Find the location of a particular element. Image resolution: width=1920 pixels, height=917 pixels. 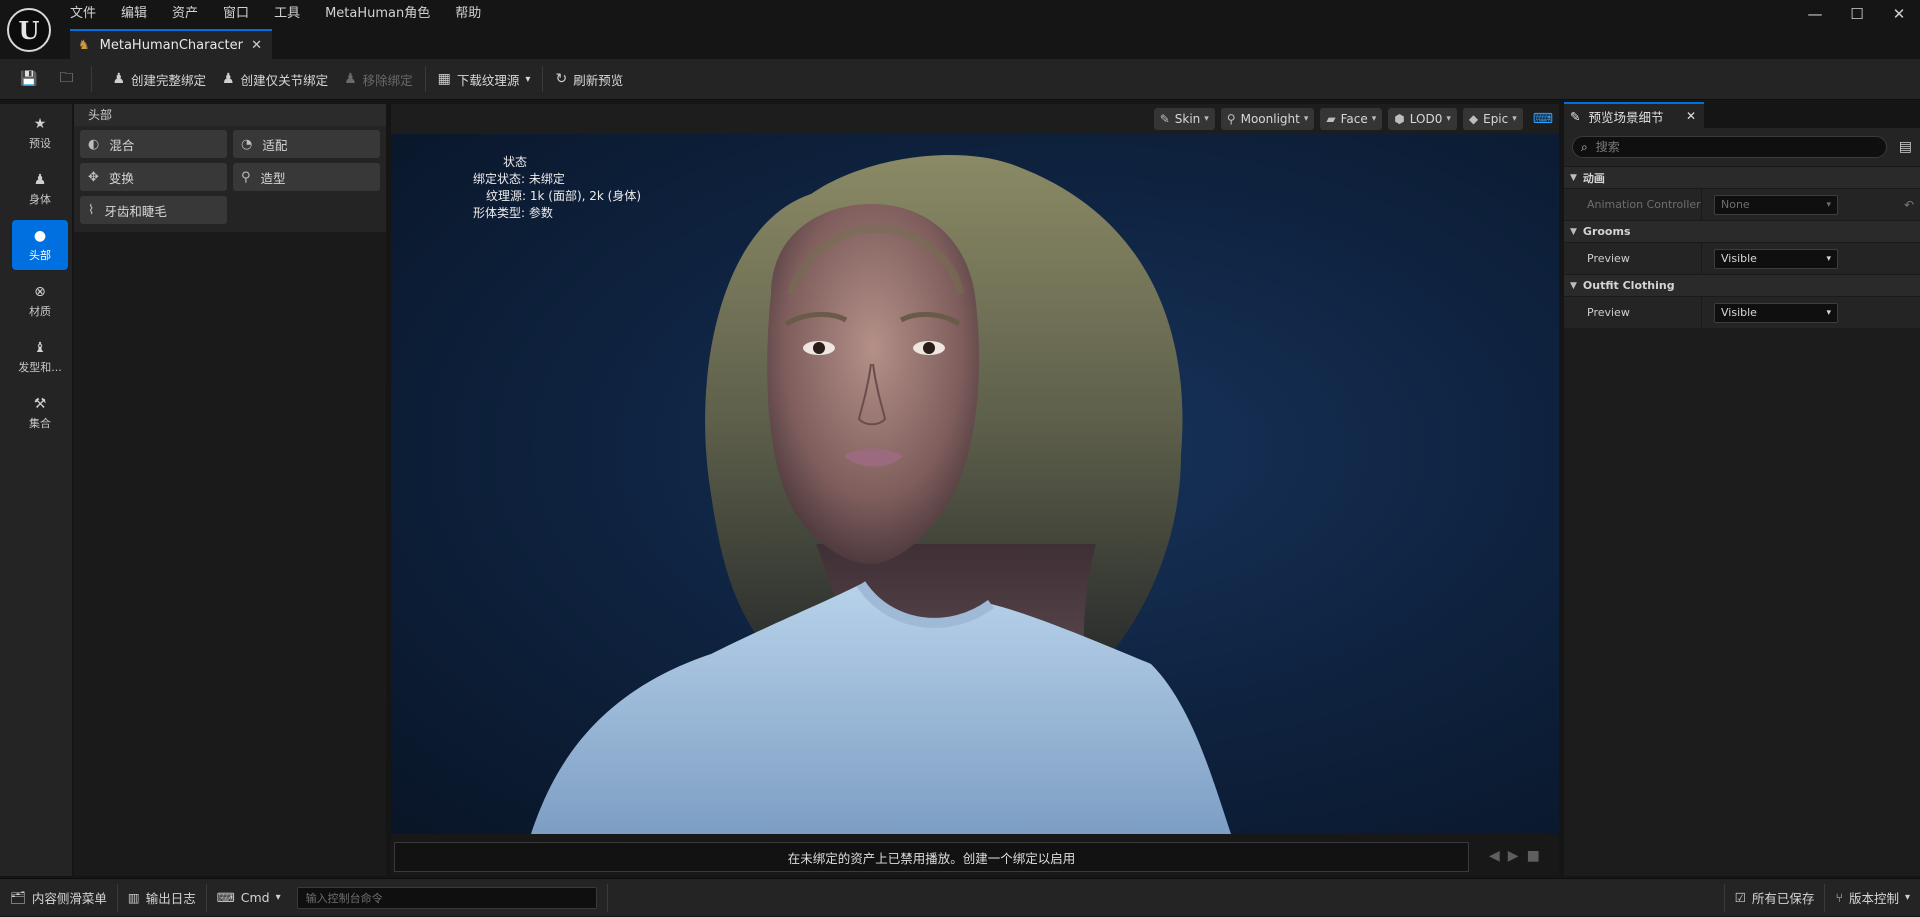

sculpt-icon: ⚲ is located at coordinates (246, 177).